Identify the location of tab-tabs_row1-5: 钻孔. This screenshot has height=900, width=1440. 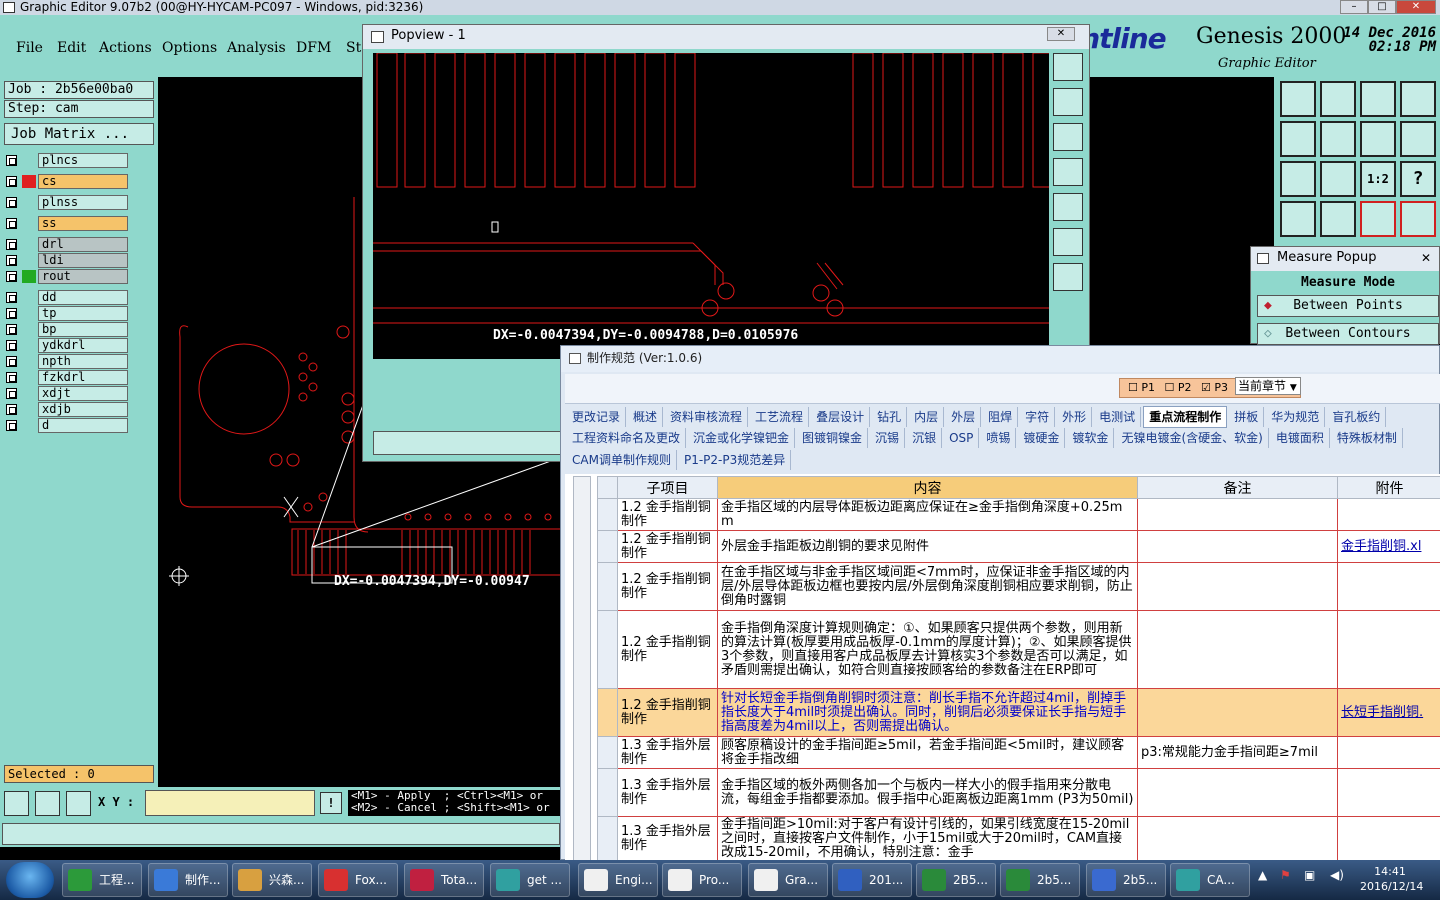
(890, 417).